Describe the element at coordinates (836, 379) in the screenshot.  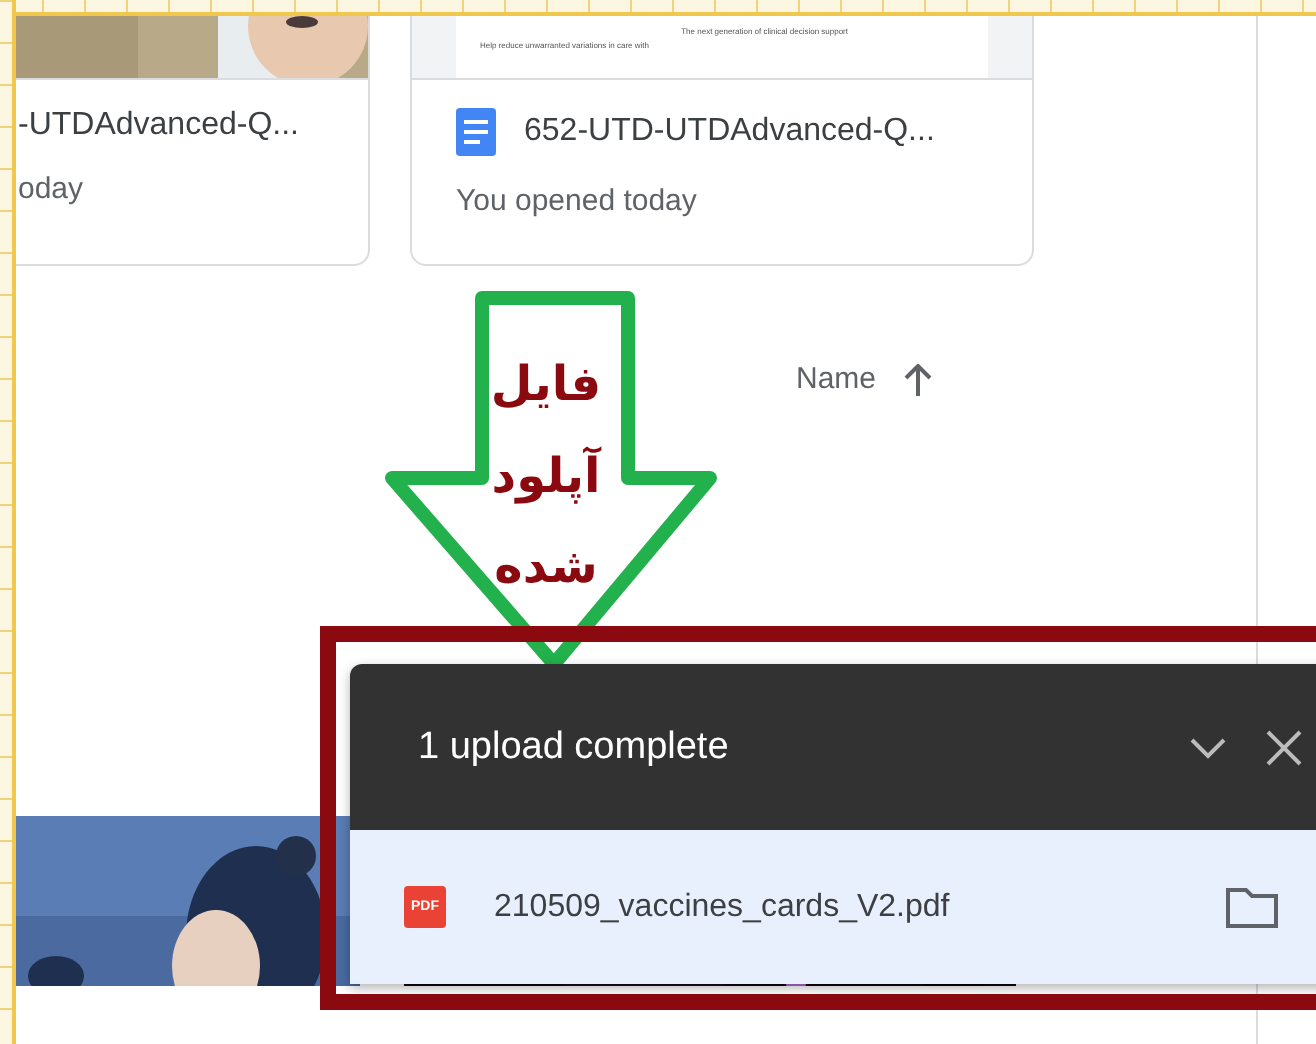
I see `sort-label: Name` at that location.